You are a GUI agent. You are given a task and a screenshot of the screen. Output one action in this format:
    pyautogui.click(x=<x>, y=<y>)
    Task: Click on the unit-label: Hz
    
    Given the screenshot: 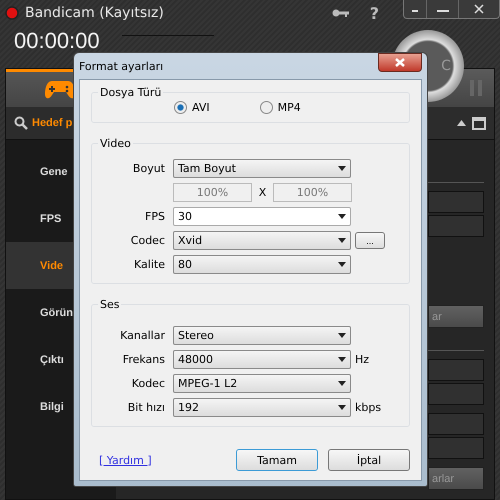 What is the action you would take?
    pyautogui.click(x=362, y=359)
    